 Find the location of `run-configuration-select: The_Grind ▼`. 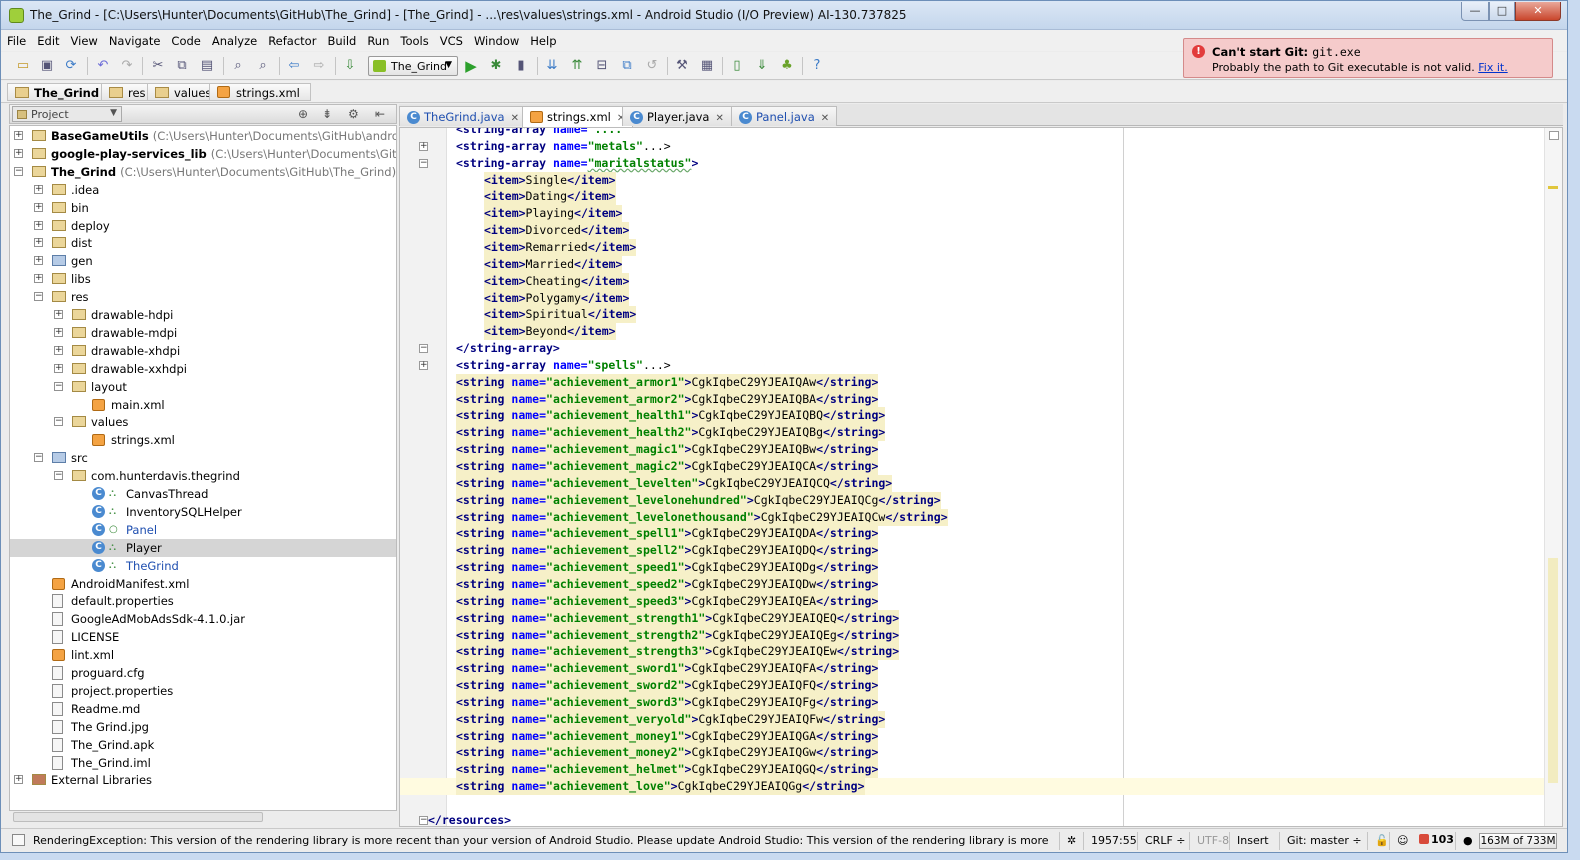

run-configuration-select: The_Grind ▼ is located at coordinates (413, 66).